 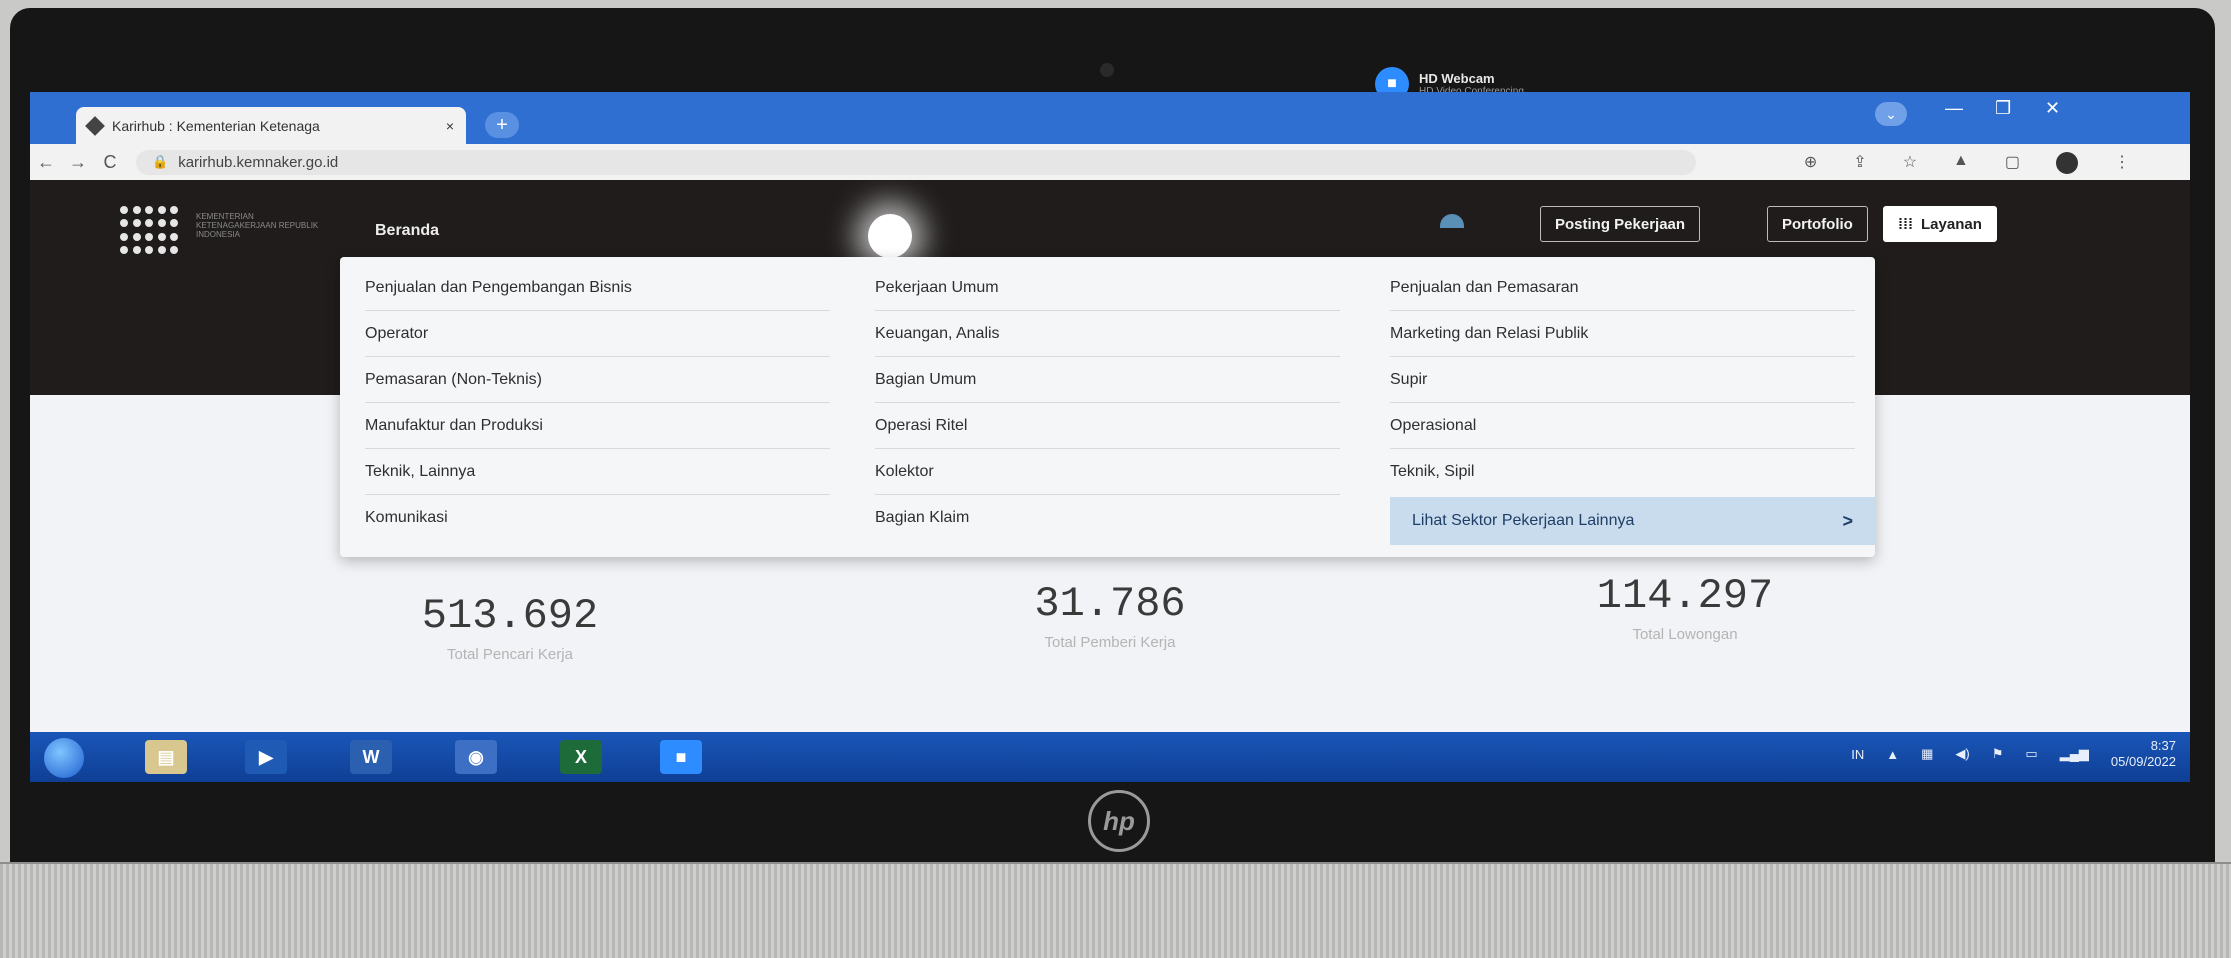 I want to click on sector-item: Teknik, Lainnya, so click(x=597, y=472).